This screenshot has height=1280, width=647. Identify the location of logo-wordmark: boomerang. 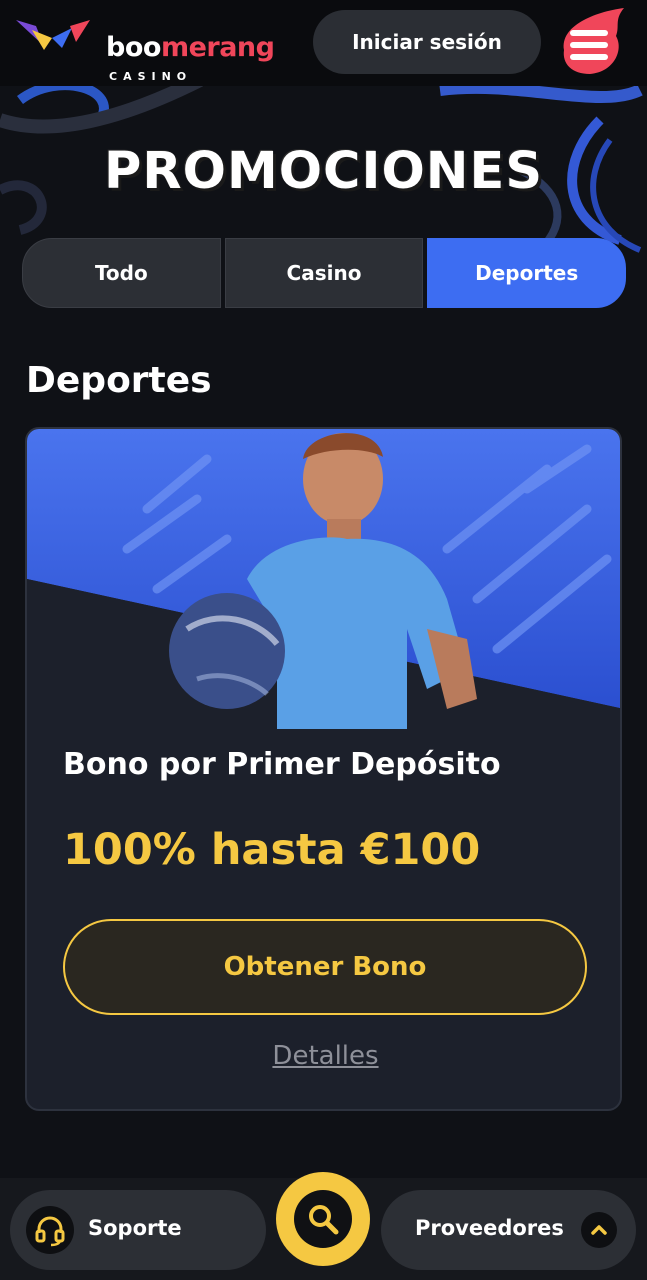
(190, 47).